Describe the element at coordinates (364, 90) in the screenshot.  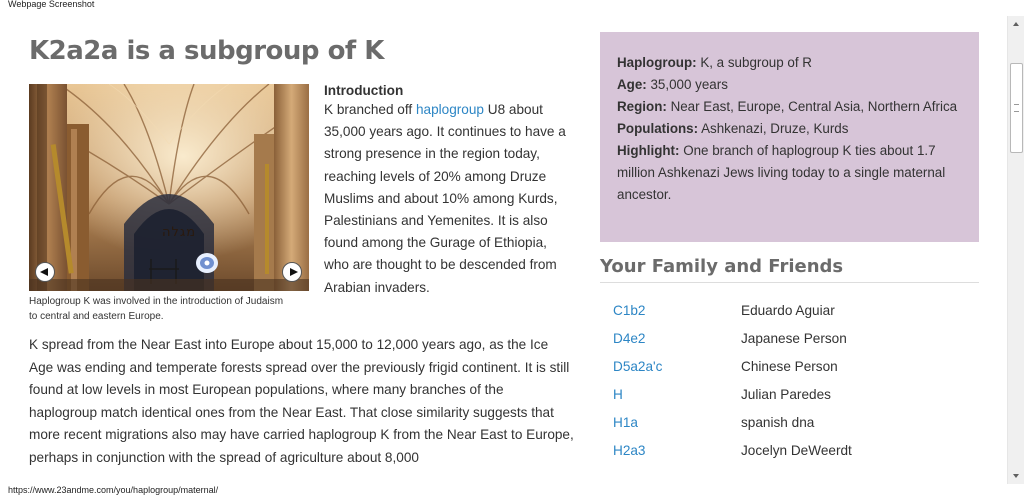
I see `introduction-heading: Introduction` at that location.